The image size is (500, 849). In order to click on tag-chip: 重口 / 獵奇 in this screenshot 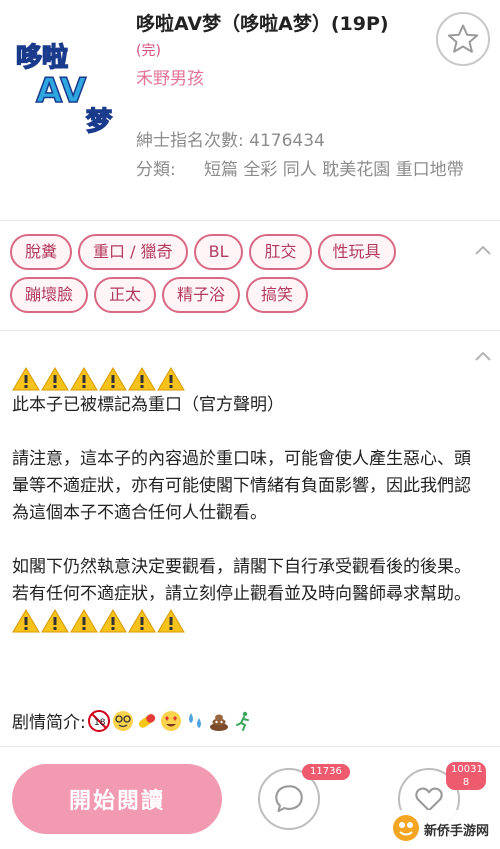, I will do `click(133, 252)`.